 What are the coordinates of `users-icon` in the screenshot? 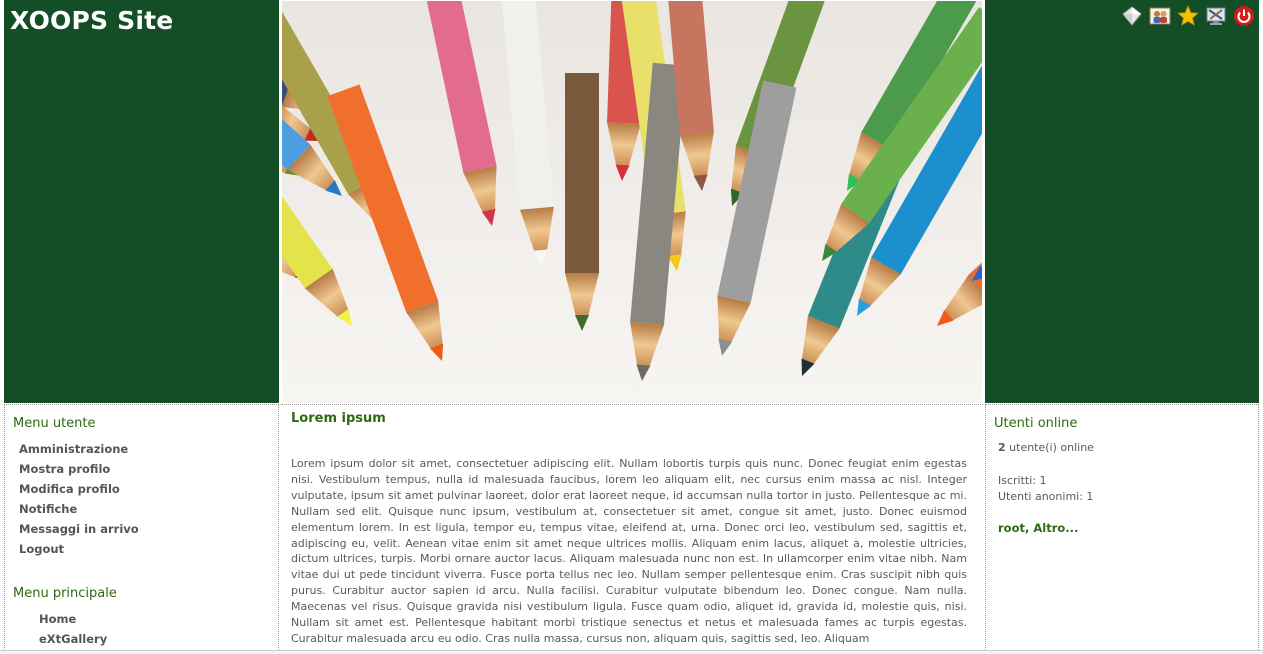 It's located at (1159, 15).